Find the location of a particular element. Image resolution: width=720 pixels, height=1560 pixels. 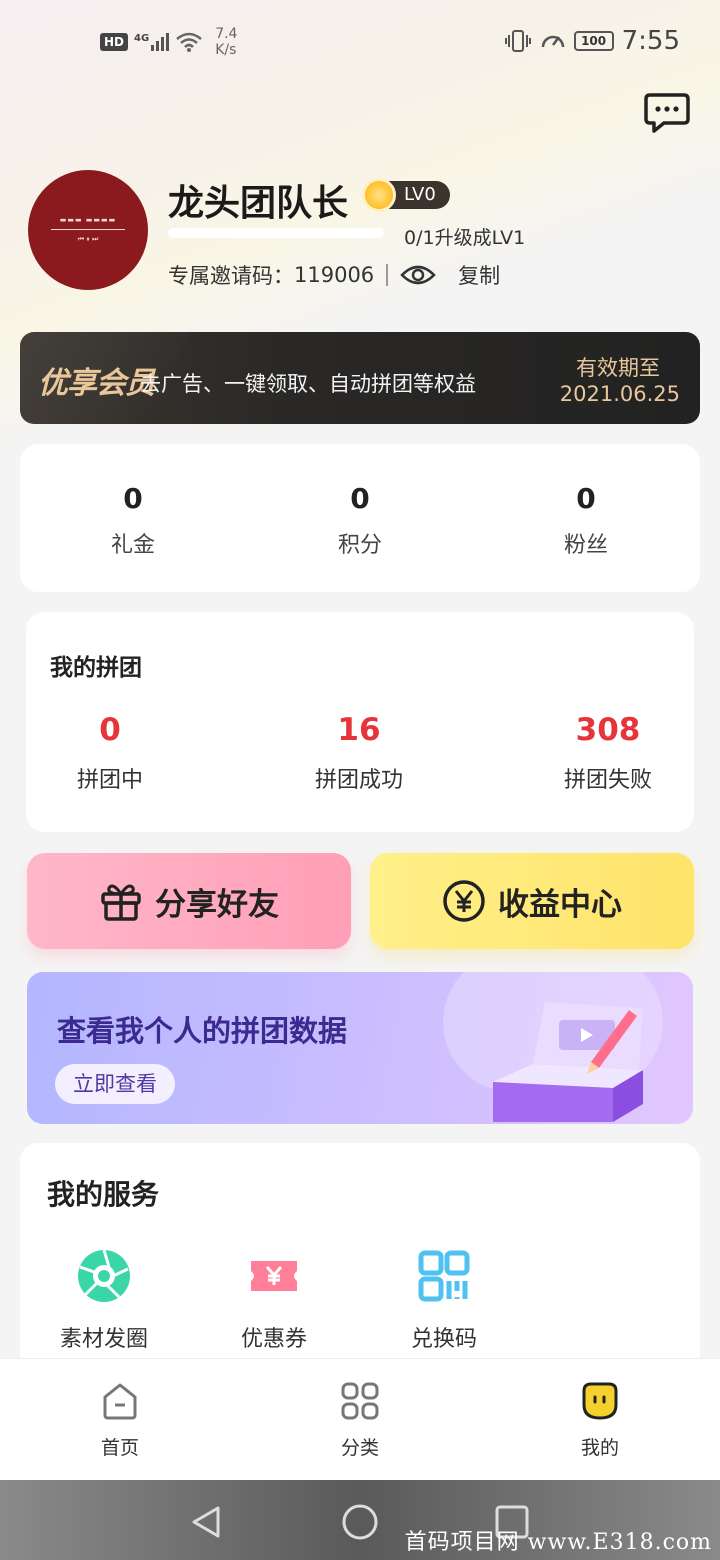

nav-home: 首页 is located at coordinates (120, 1420).